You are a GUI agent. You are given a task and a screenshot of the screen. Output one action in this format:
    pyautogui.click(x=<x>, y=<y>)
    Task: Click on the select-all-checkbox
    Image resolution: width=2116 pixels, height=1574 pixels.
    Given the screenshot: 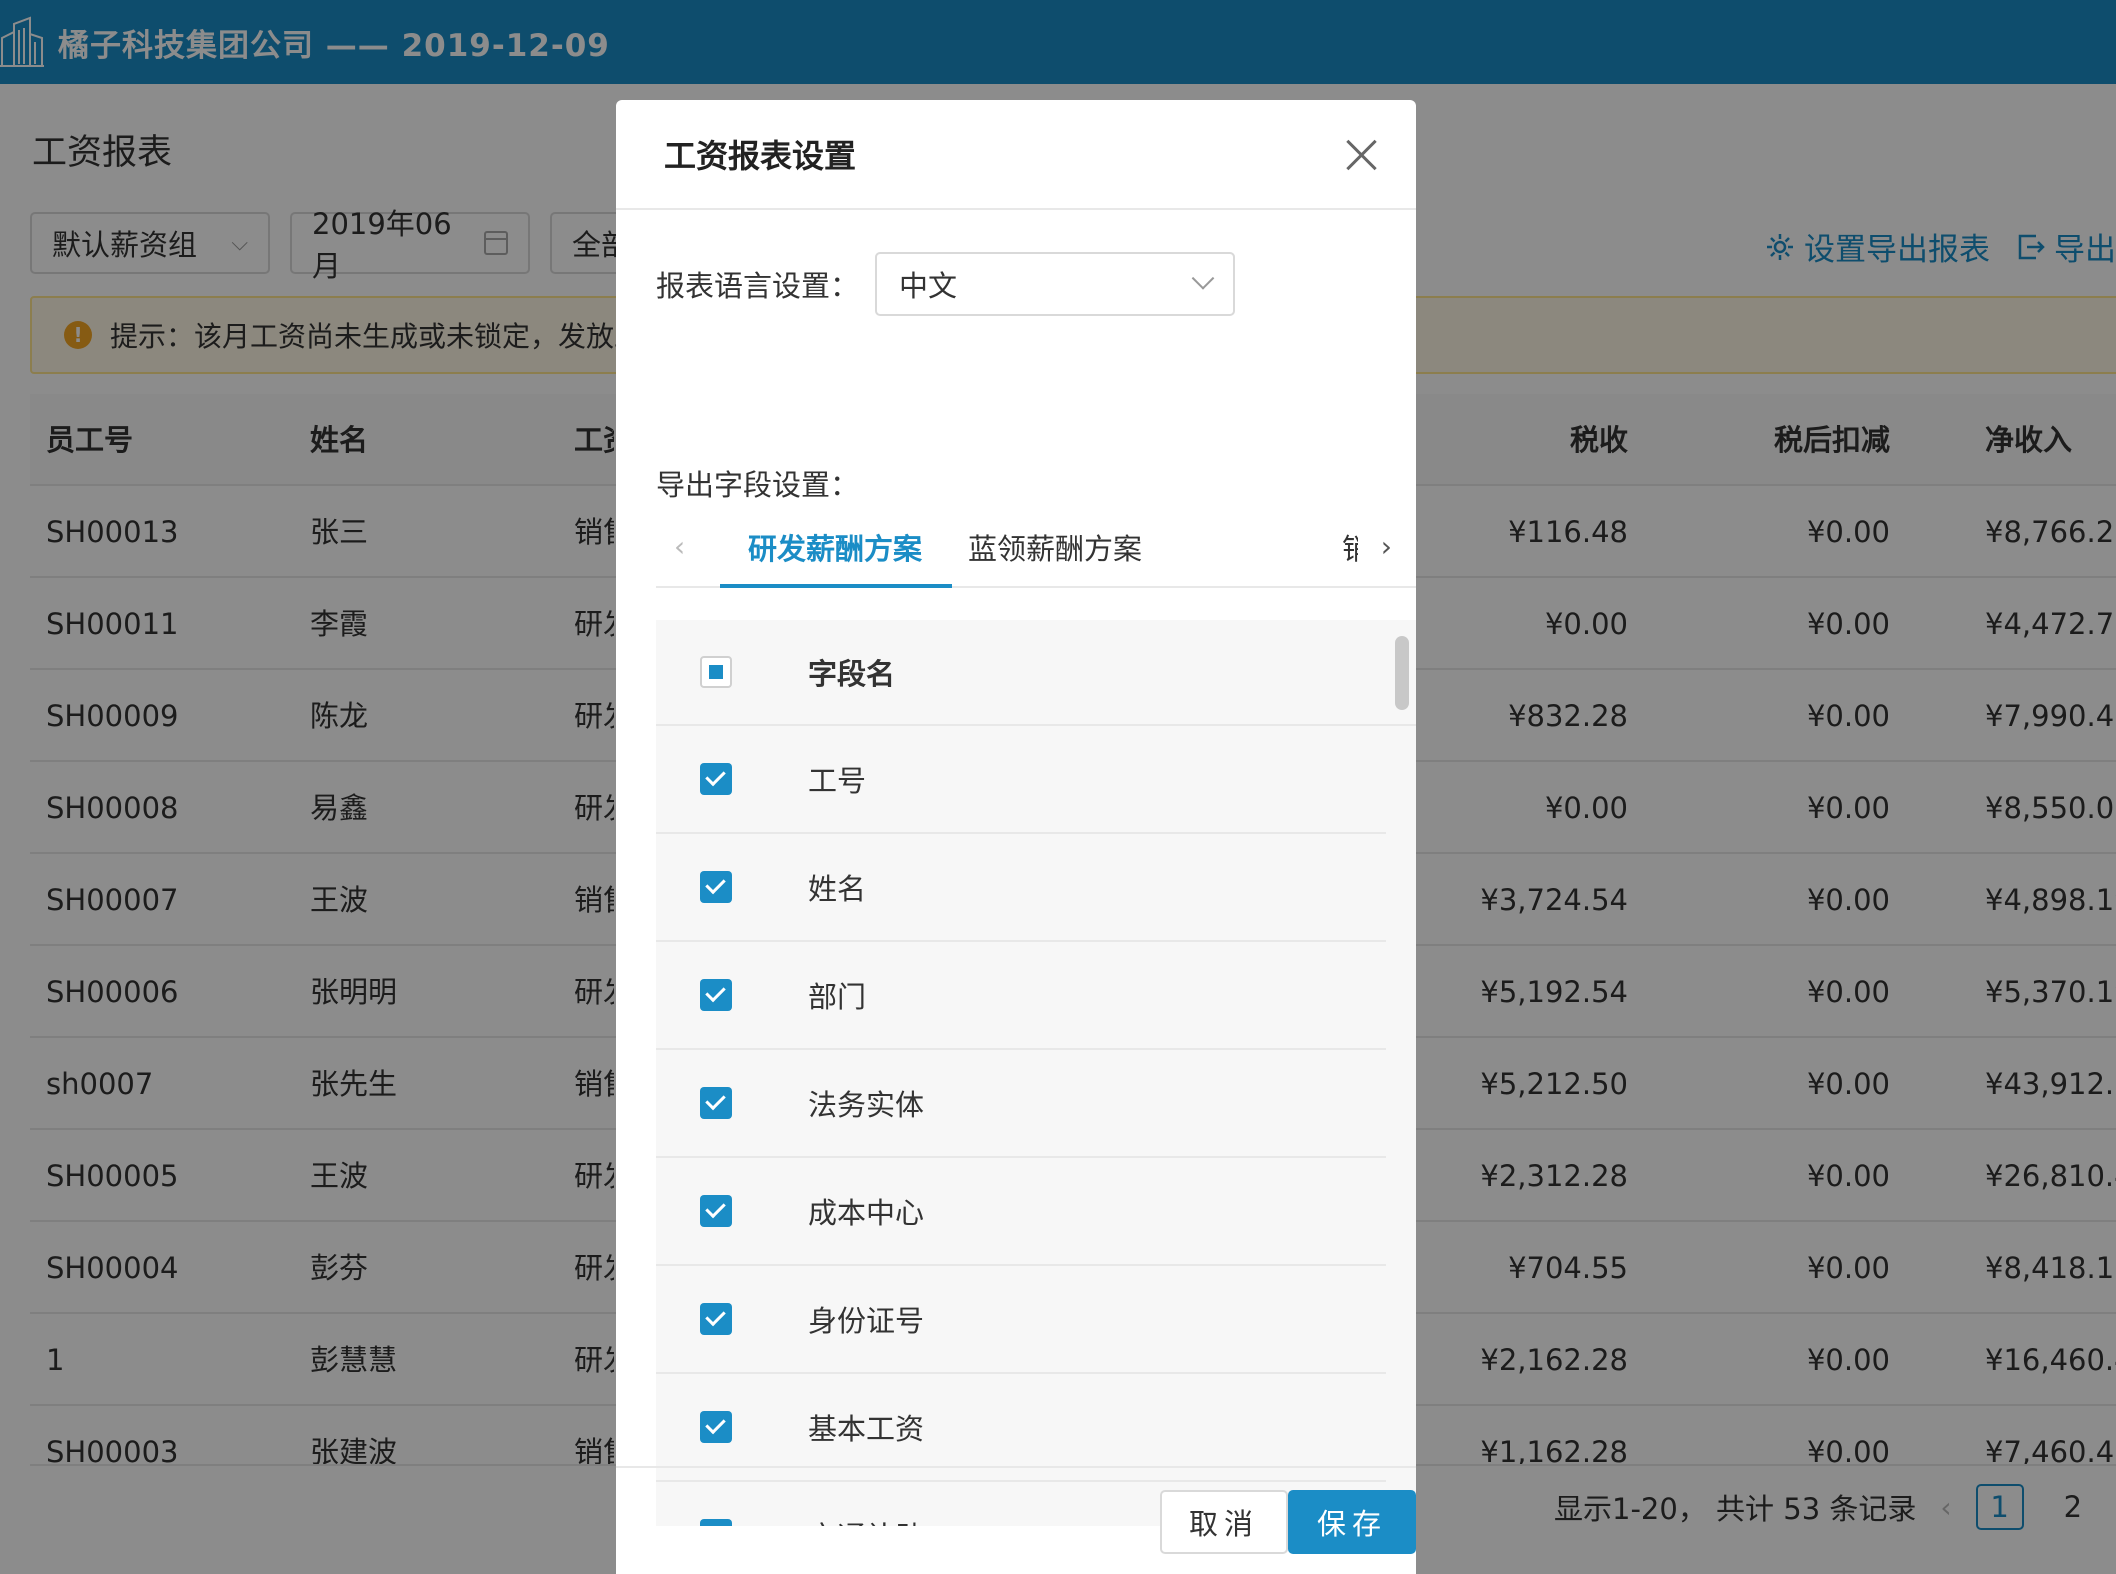 What is the action you would take?
    pyautogui.click(x=716, y=672)
    